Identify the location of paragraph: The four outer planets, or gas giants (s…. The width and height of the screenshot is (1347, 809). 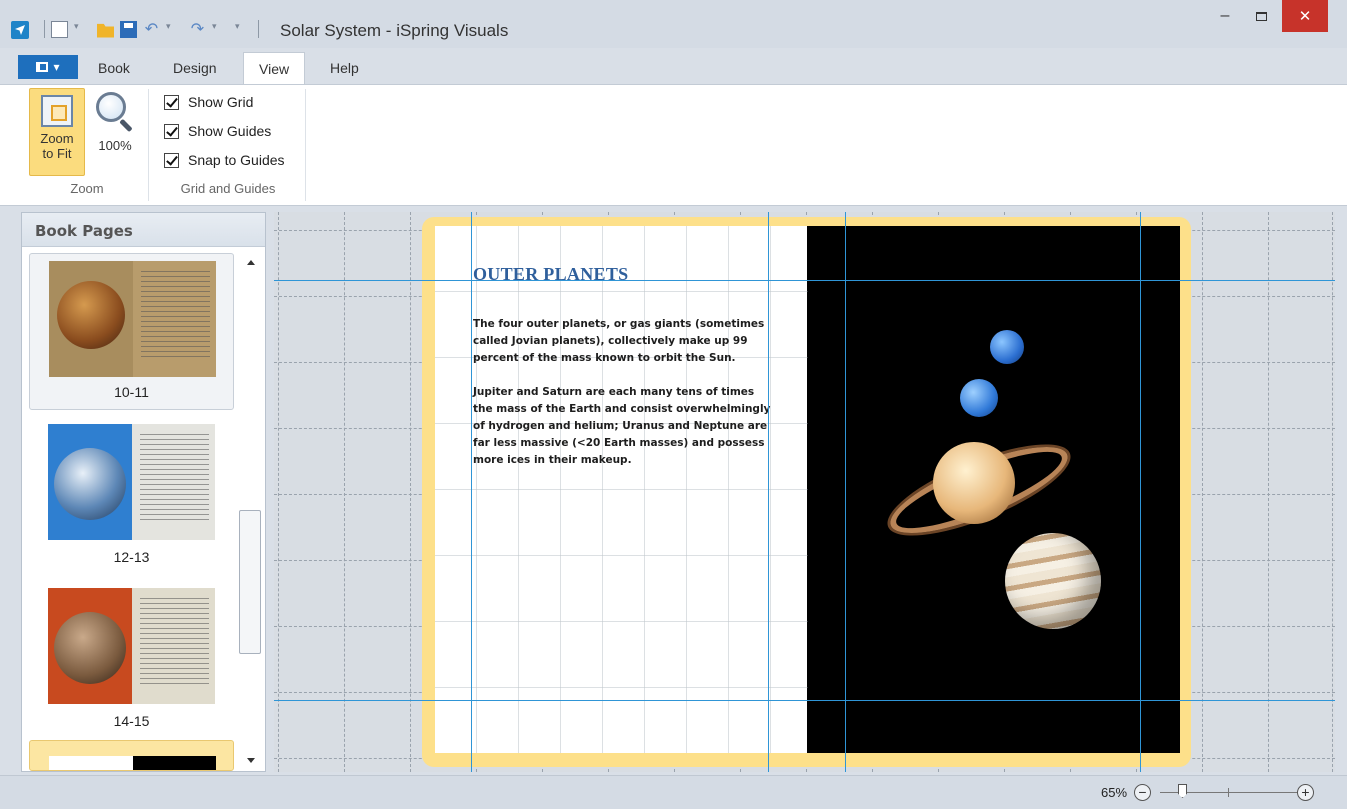
(619, 341).